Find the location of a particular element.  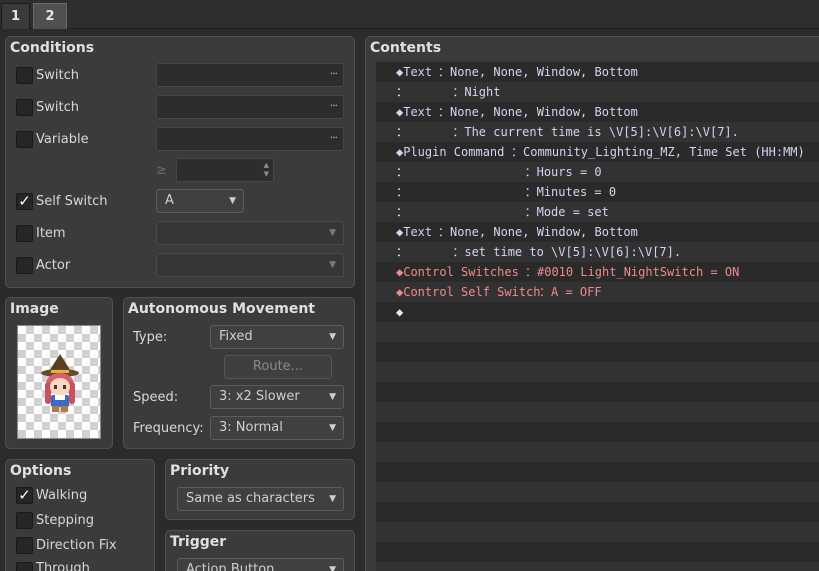

trigger-select: Action Button ▼ is located at coordinates (260, 564).